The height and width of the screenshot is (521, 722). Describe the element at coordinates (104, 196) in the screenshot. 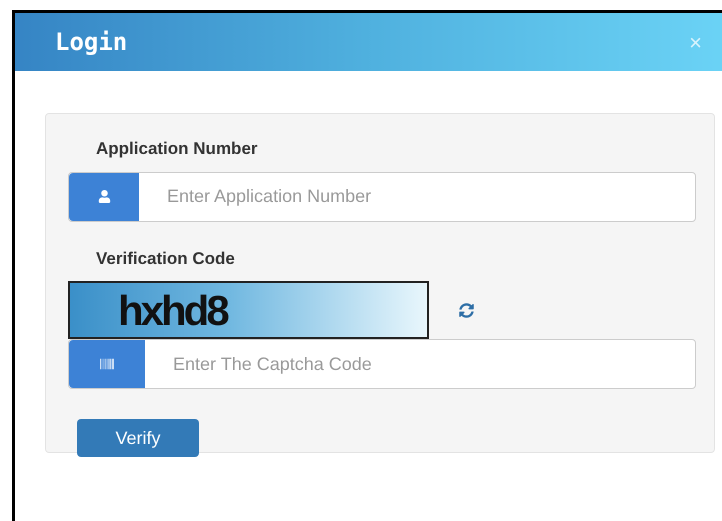

I see `user-icon` at that location.